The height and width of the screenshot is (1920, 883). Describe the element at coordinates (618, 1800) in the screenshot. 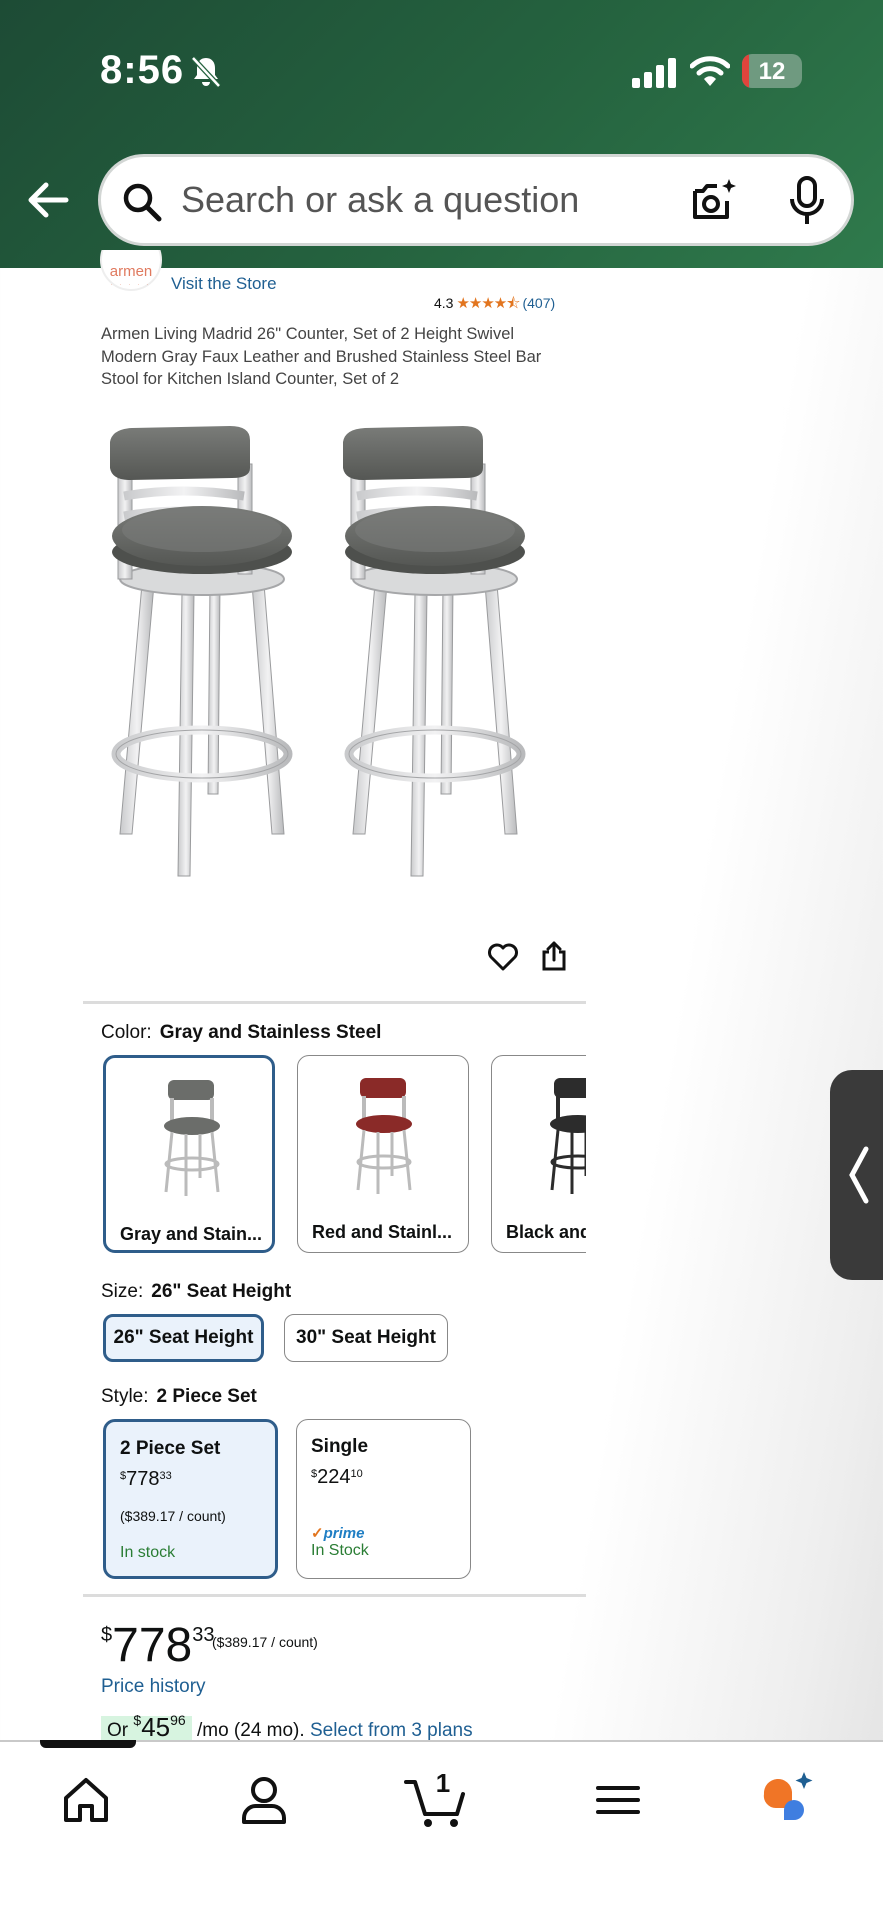

I see `menu-icon` at that location.